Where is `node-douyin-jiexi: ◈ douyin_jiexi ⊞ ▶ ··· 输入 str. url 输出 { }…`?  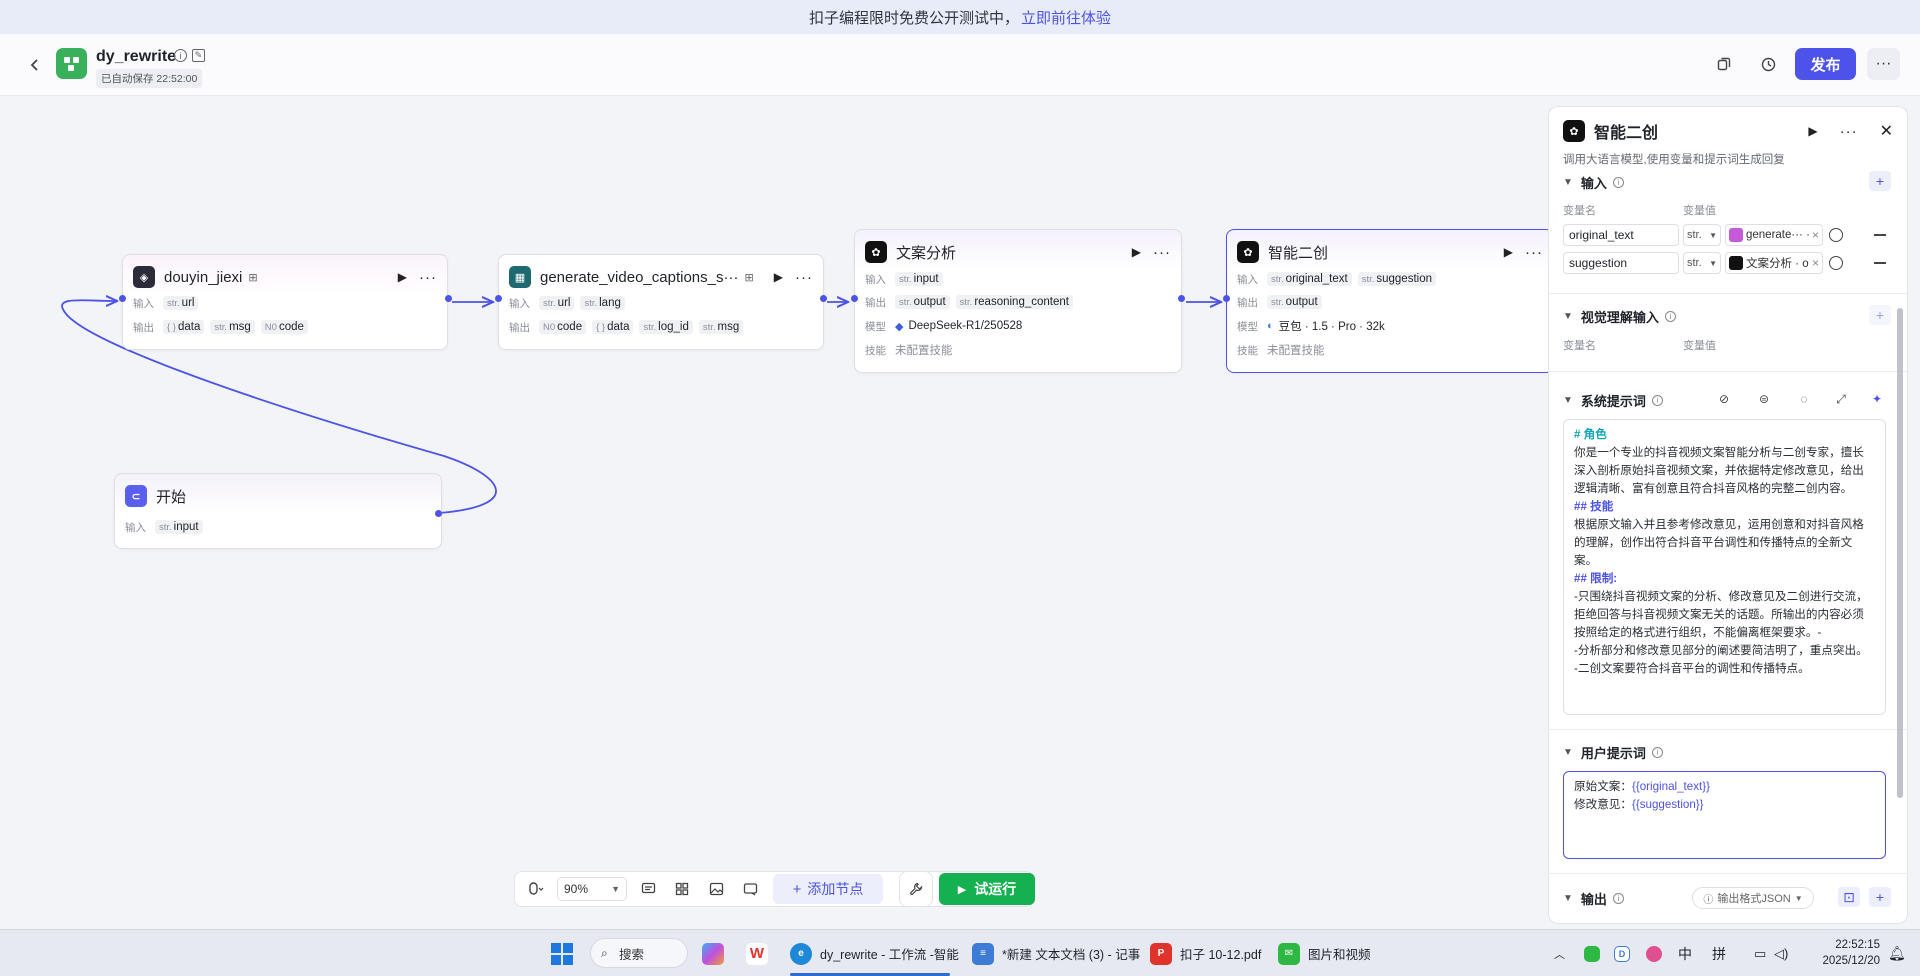 node-douyin-jiexi: ◈ douyin_jiexi ⊞ ▶ ··· 输入 str. url 输出 { }… is located at coordinates (285, 302).